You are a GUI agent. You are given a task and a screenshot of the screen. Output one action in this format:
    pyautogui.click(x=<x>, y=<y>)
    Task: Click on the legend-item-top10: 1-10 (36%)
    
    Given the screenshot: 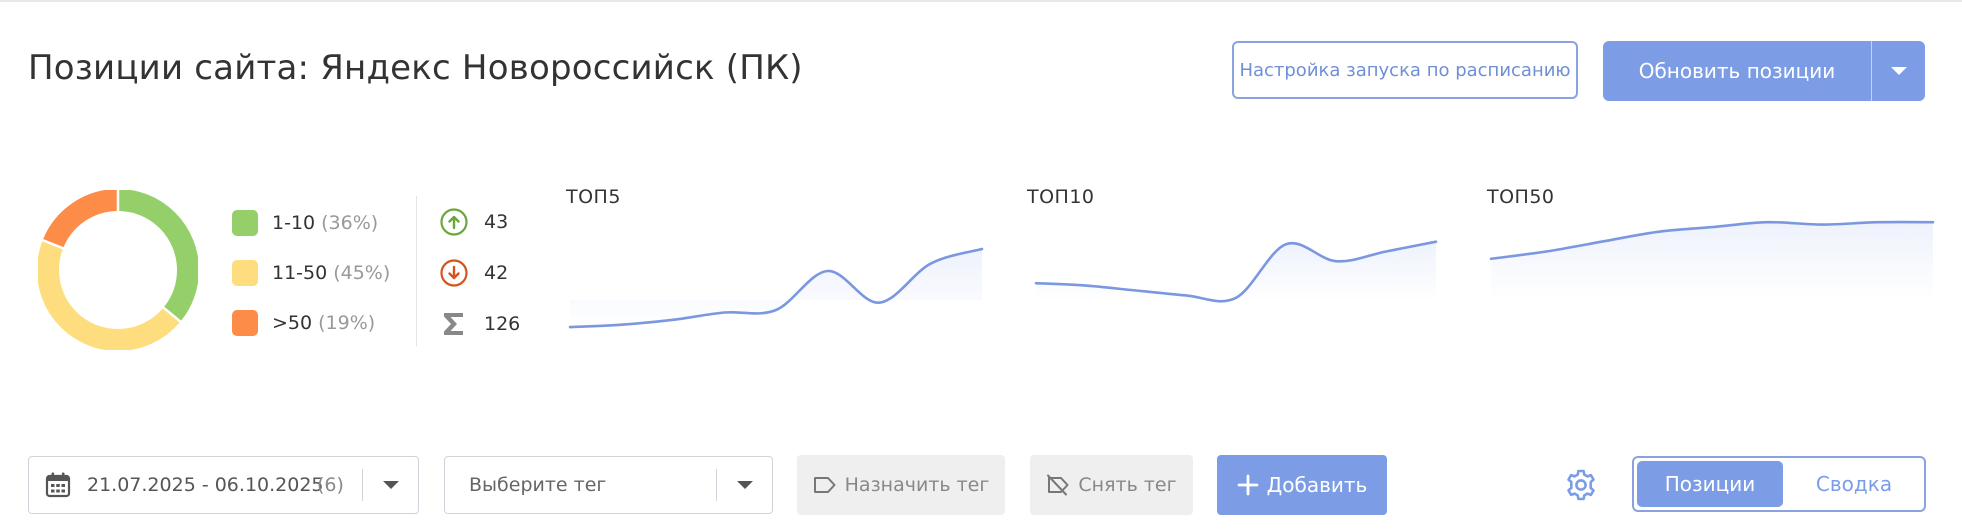 What is the action you would take?
    pyautogui.click(x=305, y=223)
    